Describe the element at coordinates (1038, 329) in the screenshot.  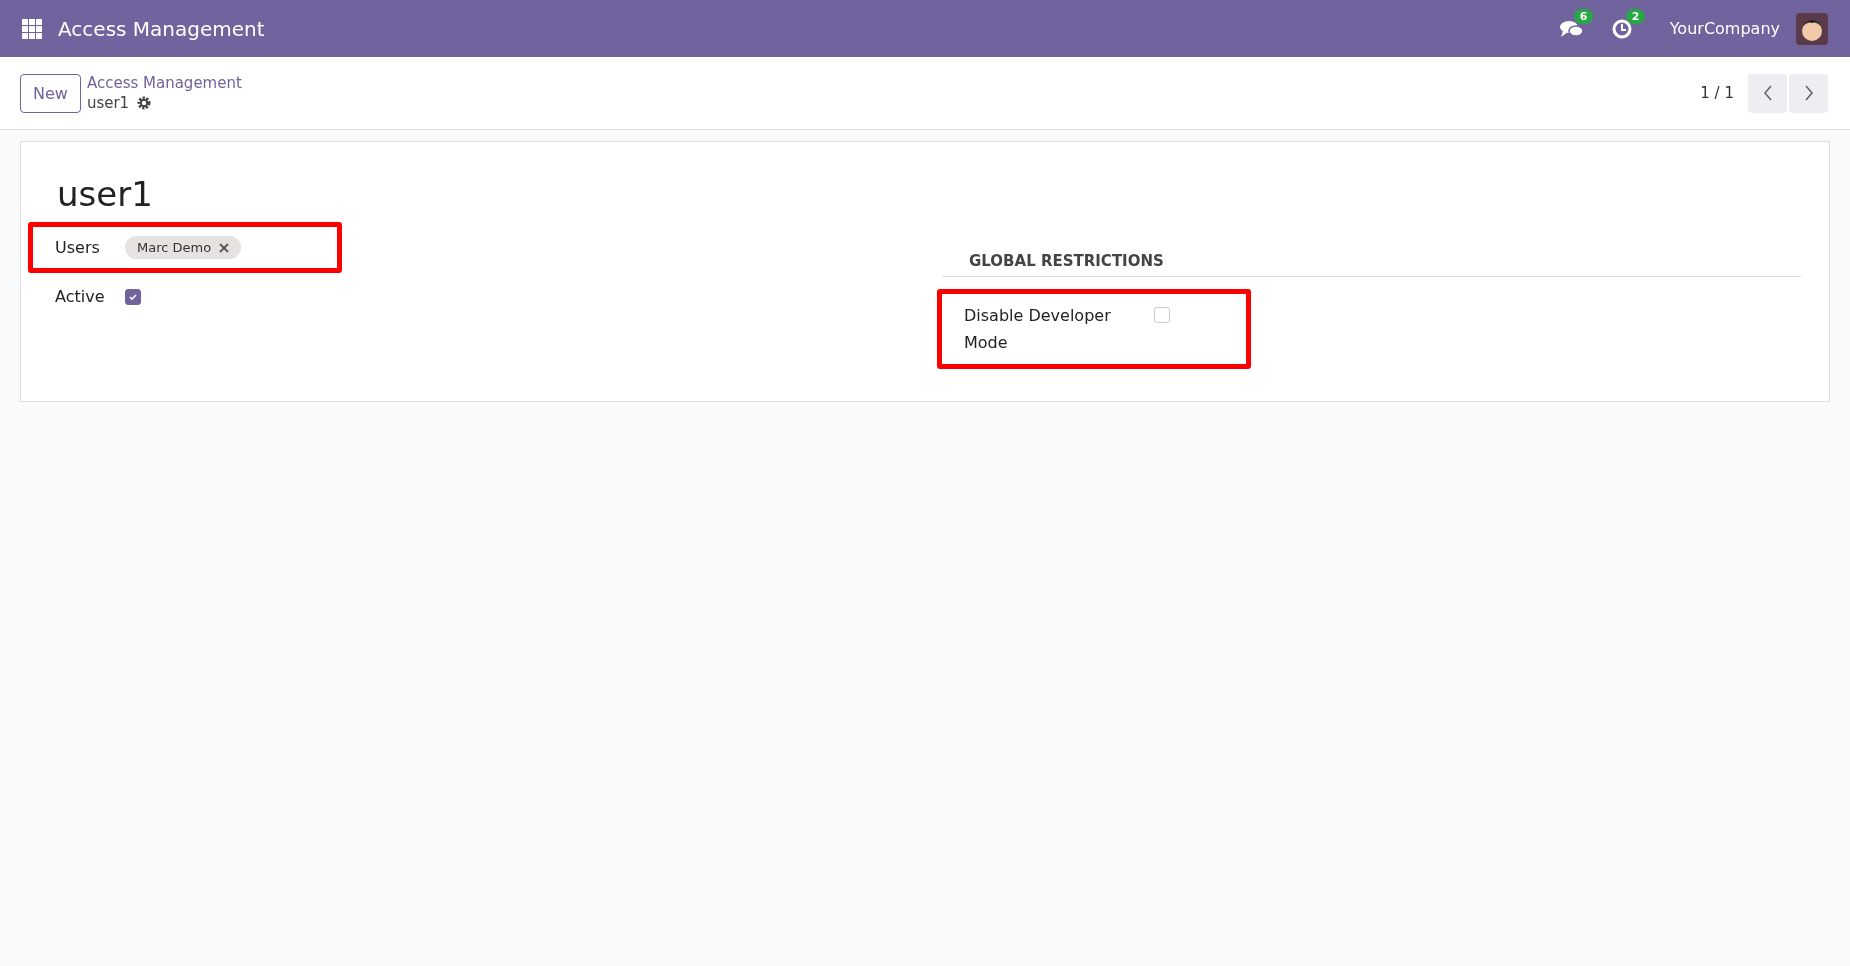
I see `field-label: Disable Developer Mode` at that location.